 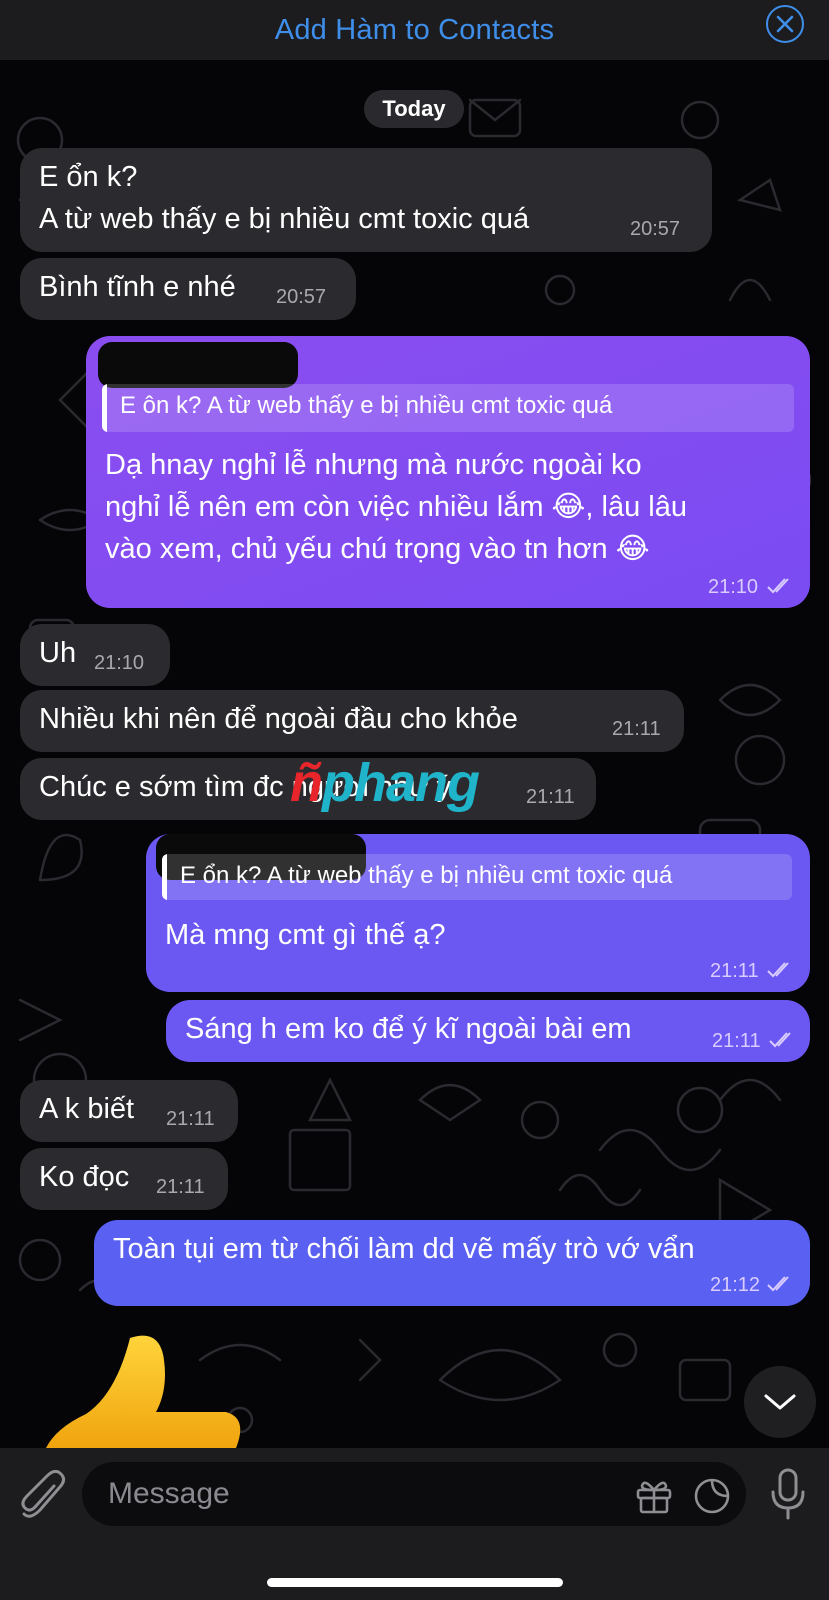 I want to click on message-text: Bình tĩnh e nhé, so click(x=137, y=287).